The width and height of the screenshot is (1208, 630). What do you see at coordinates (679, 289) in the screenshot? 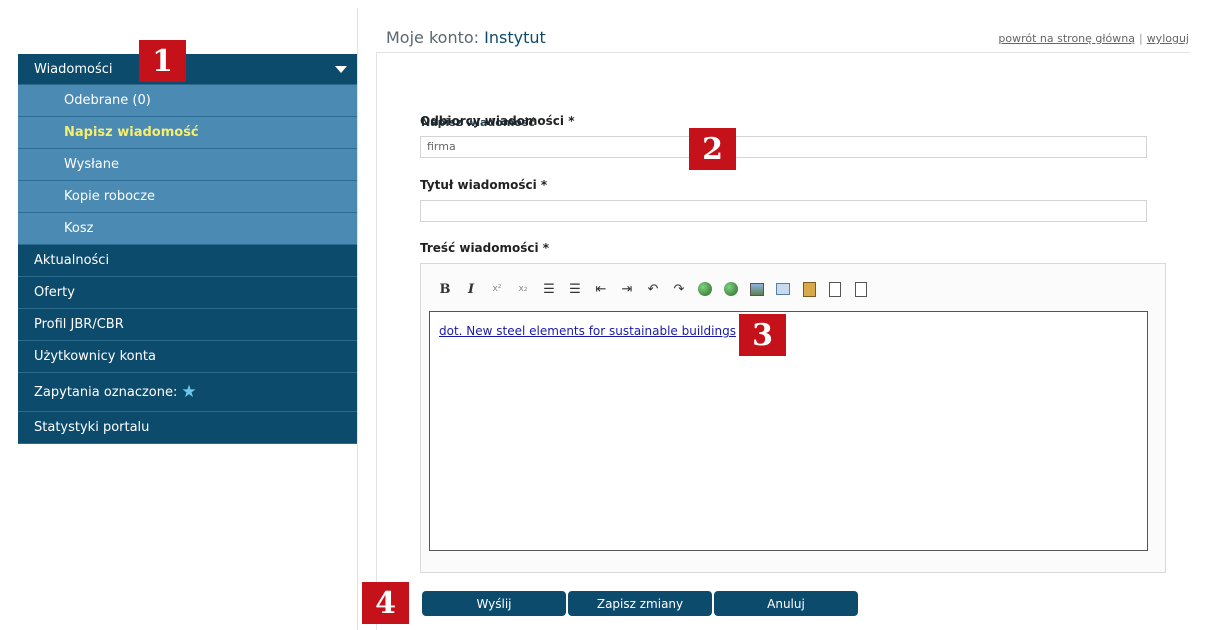
I see `redo-icon: ↷` at bounding box center [679, 289].